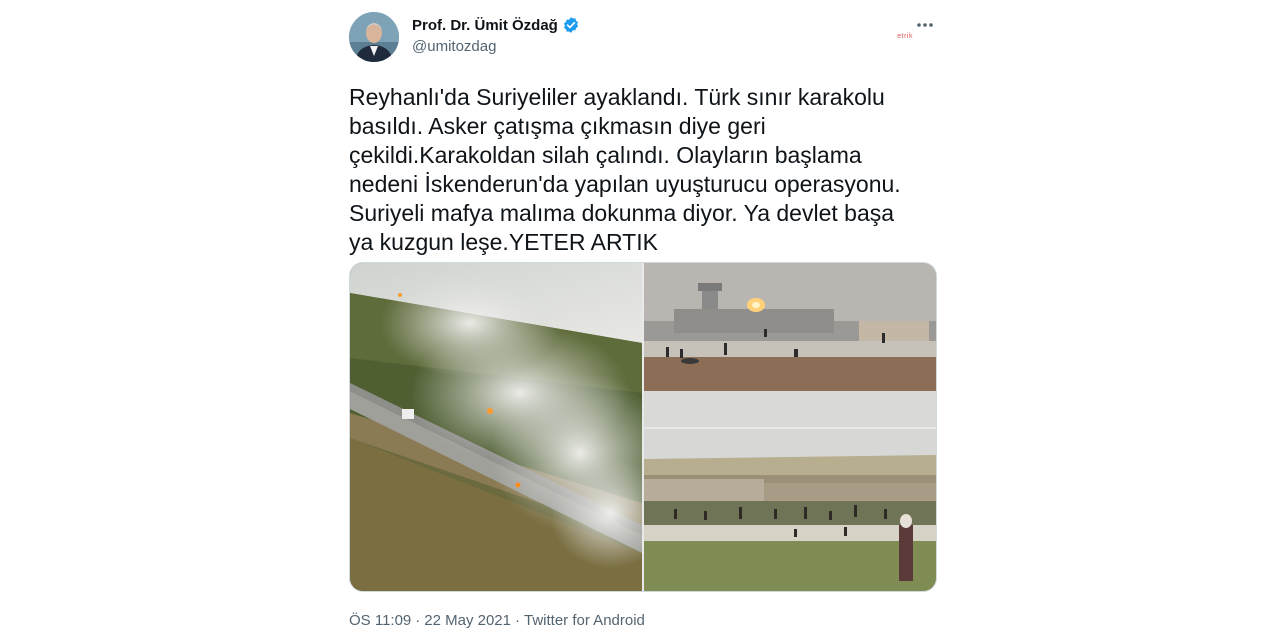 This screenshot has height=640, width=1280. Describe the element at coordinates (790, 510) in the screenshot. I see `crowd-field-photo` at that location.